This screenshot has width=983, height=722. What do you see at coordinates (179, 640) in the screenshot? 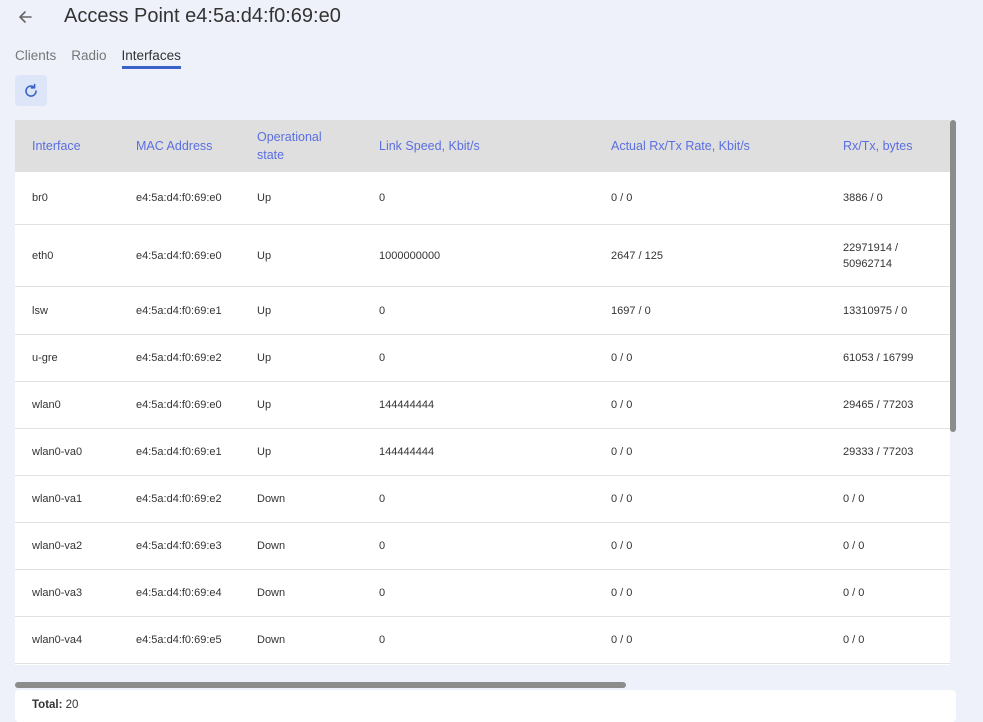
I see `cell-mac-address: e4:5a:d4:f0:69:e5` at bounding box center [179, 640].